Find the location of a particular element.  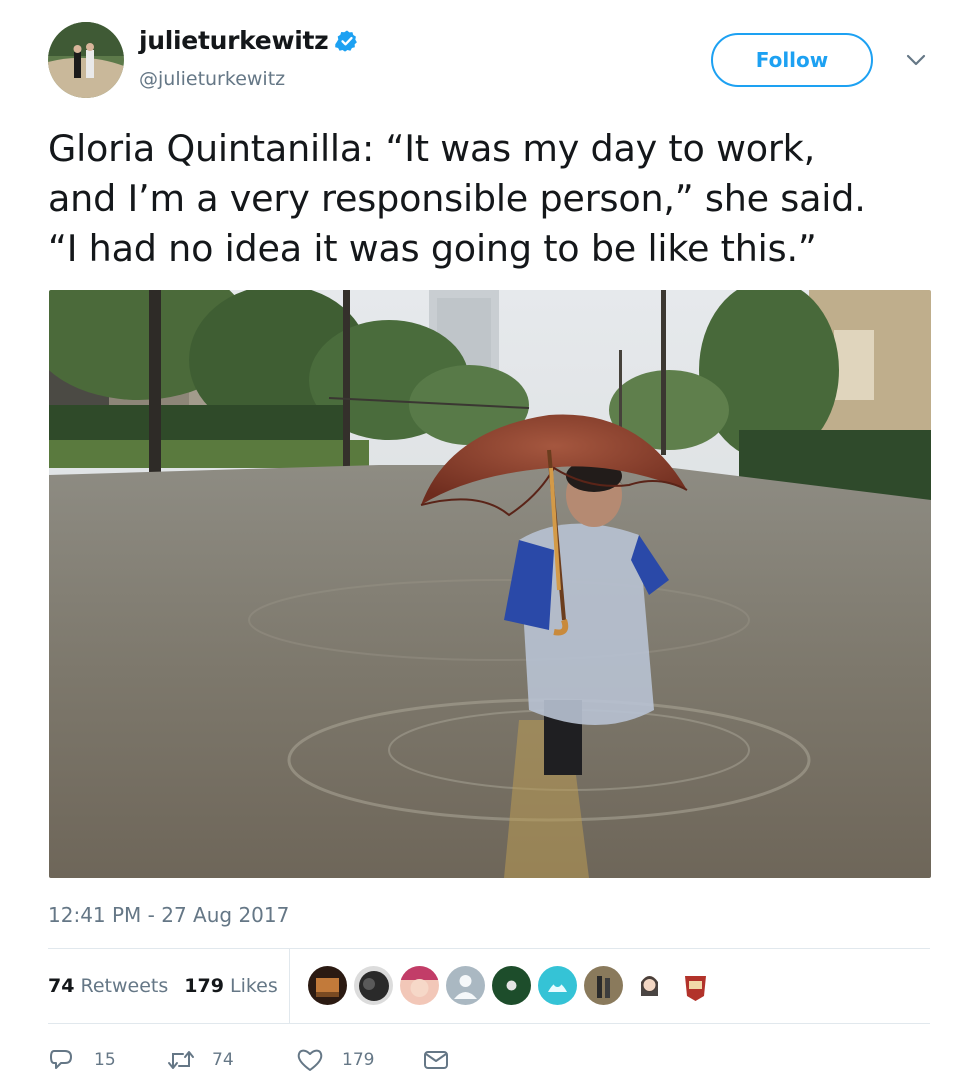

retweet-action: 74 is located at coordinates (231, 1060).